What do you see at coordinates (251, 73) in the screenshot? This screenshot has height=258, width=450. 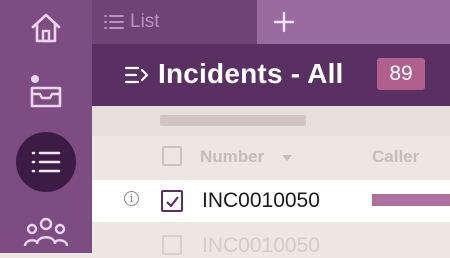 I see `page-title: Incidents - All` at bounding box center [251, 73].